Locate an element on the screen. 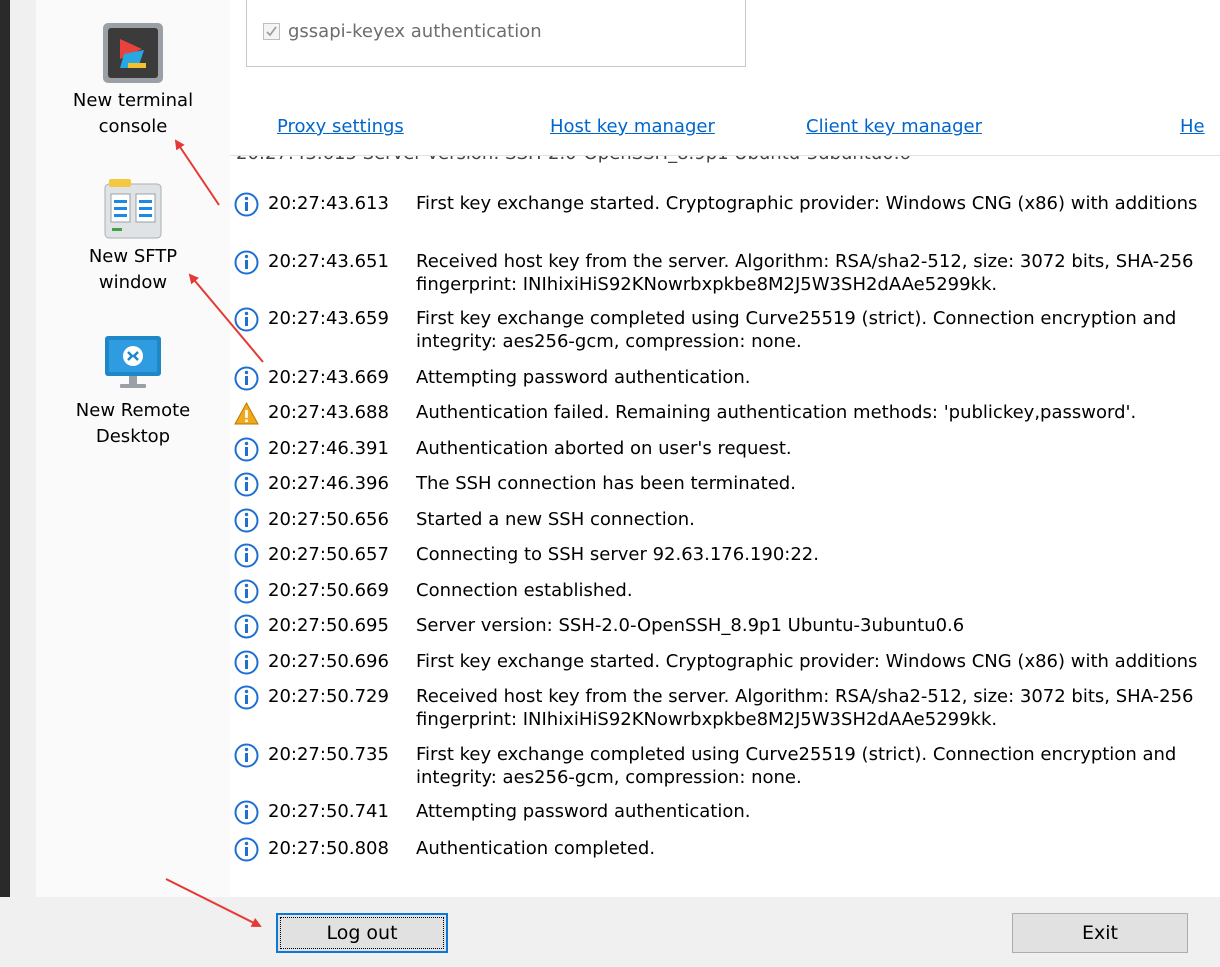  host-key-manager-link: Host key manager is located at coordinates (632, 126).